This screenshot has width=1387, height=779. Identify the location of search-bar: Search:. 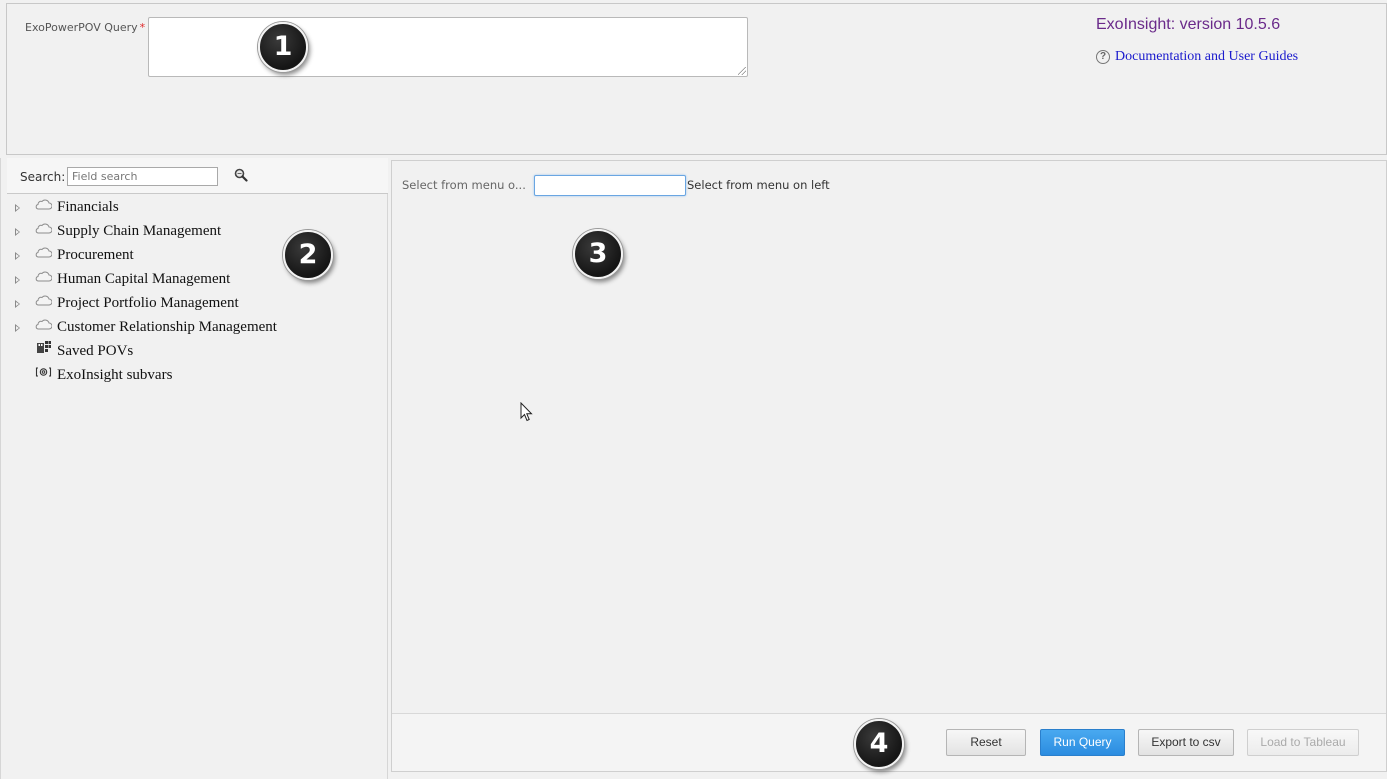
(197, 176).